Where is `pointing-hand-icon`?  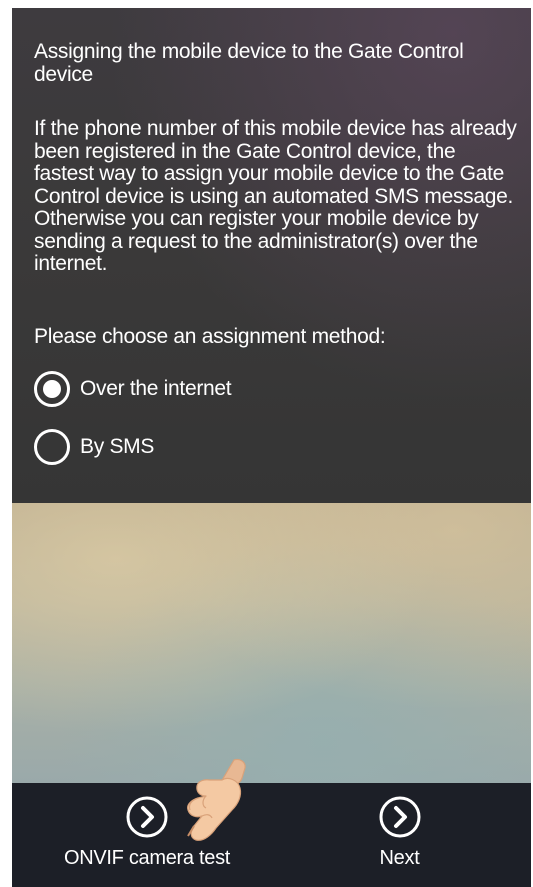
pointing-hand-icon is located at coordinates (216, 799).